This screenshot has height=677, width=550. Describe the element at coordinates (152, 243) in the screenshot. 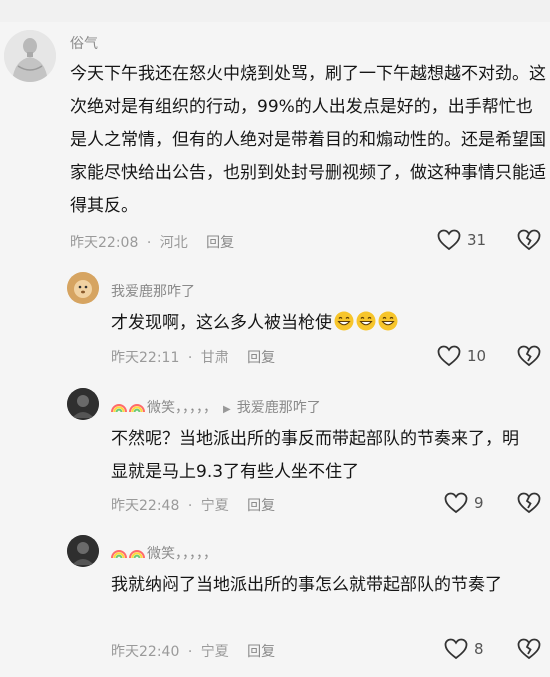

I see `comment-meta: 昨天22:08 · 河北 回复` at that location.